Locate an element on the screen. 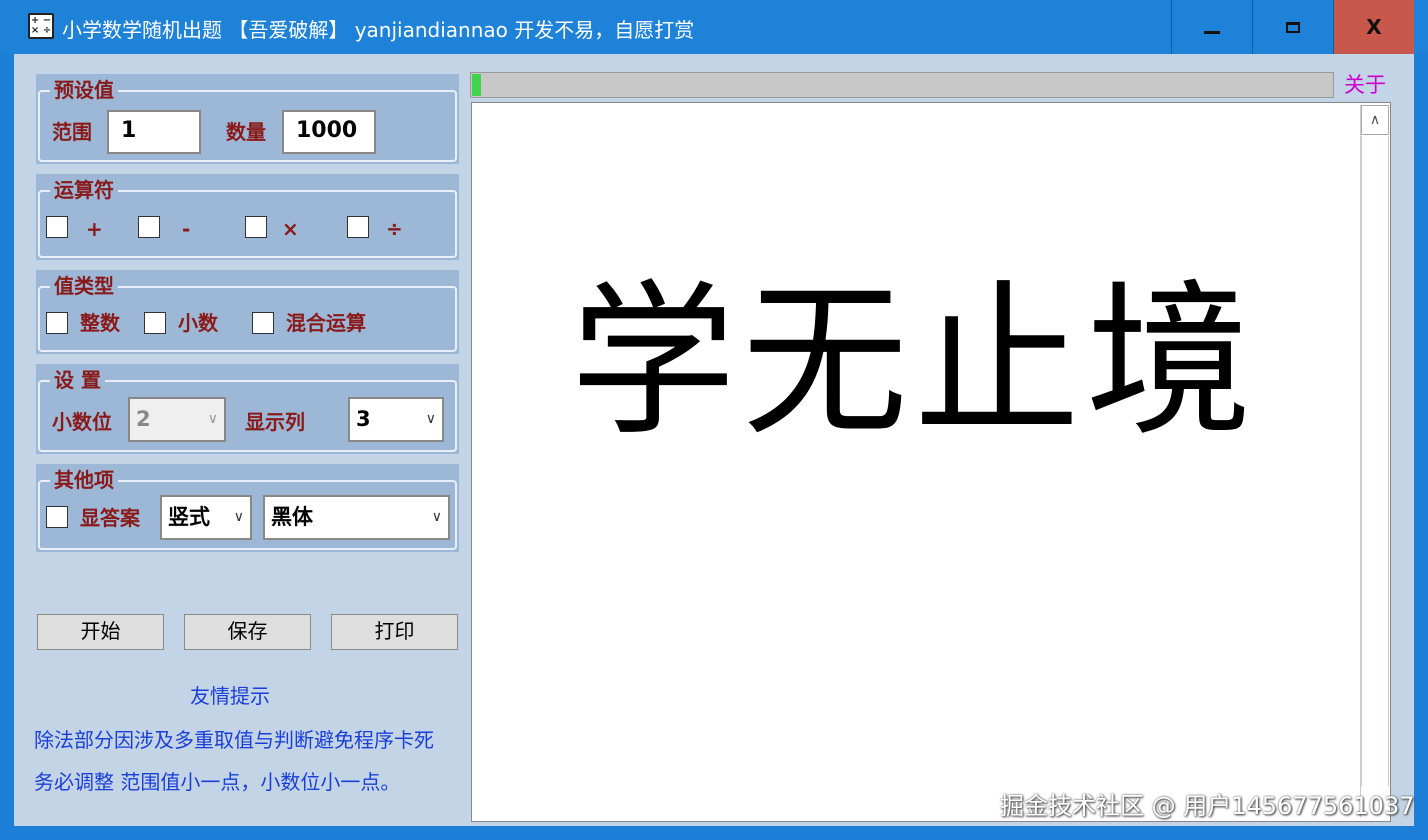  font-value: 黑体 is located at coordinates (292, 517).